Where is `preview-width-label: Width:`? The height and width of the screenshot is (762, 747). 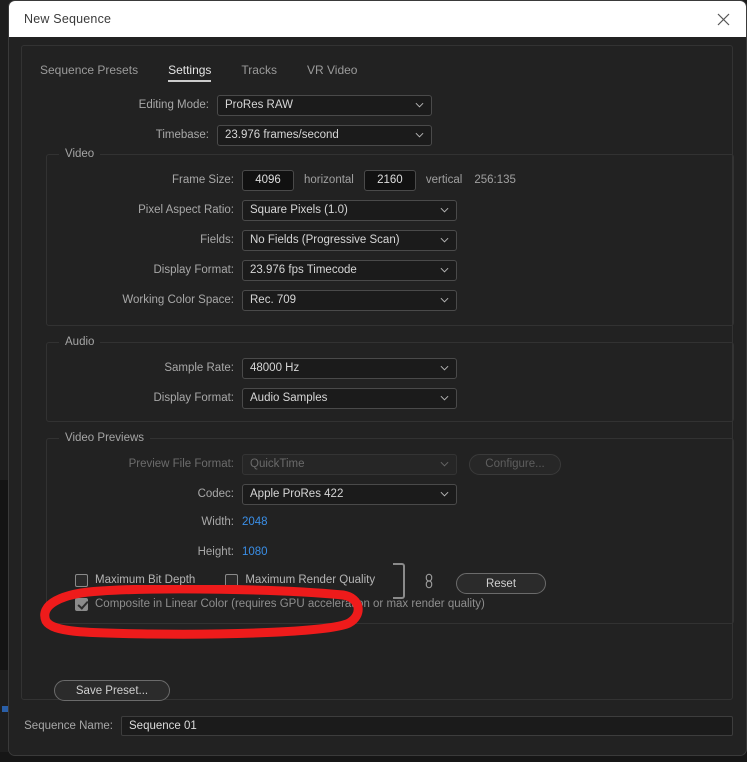 preview-width-label: Width: is located at coordinates (217, 522).